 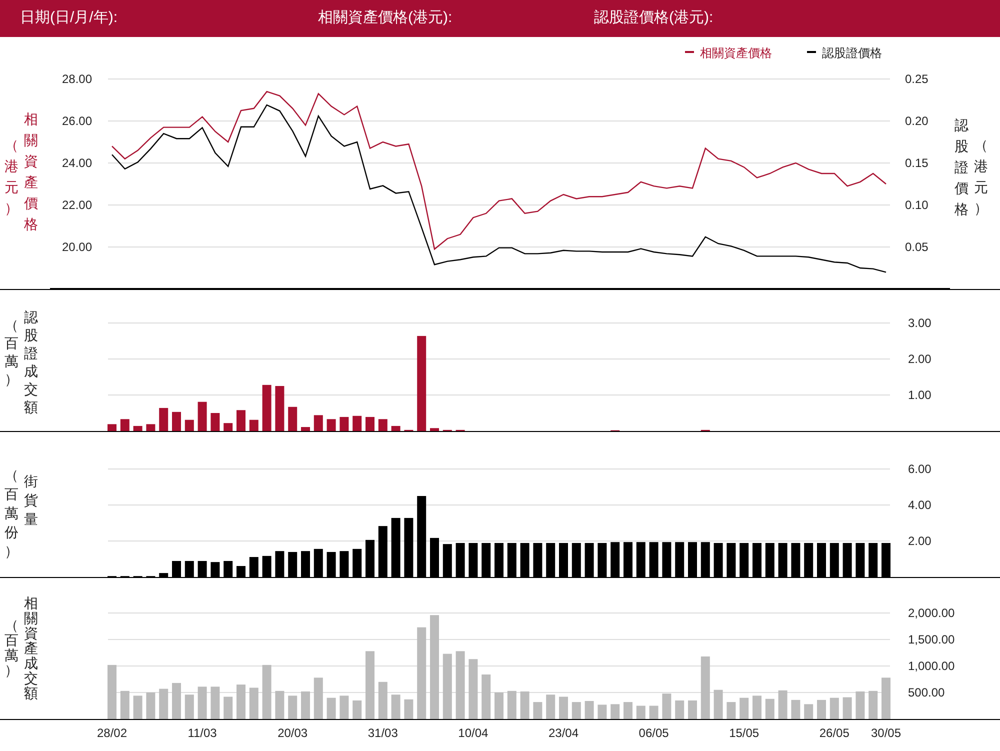 I want to click on axis-label: 6.00, so click(x=920, y=469).